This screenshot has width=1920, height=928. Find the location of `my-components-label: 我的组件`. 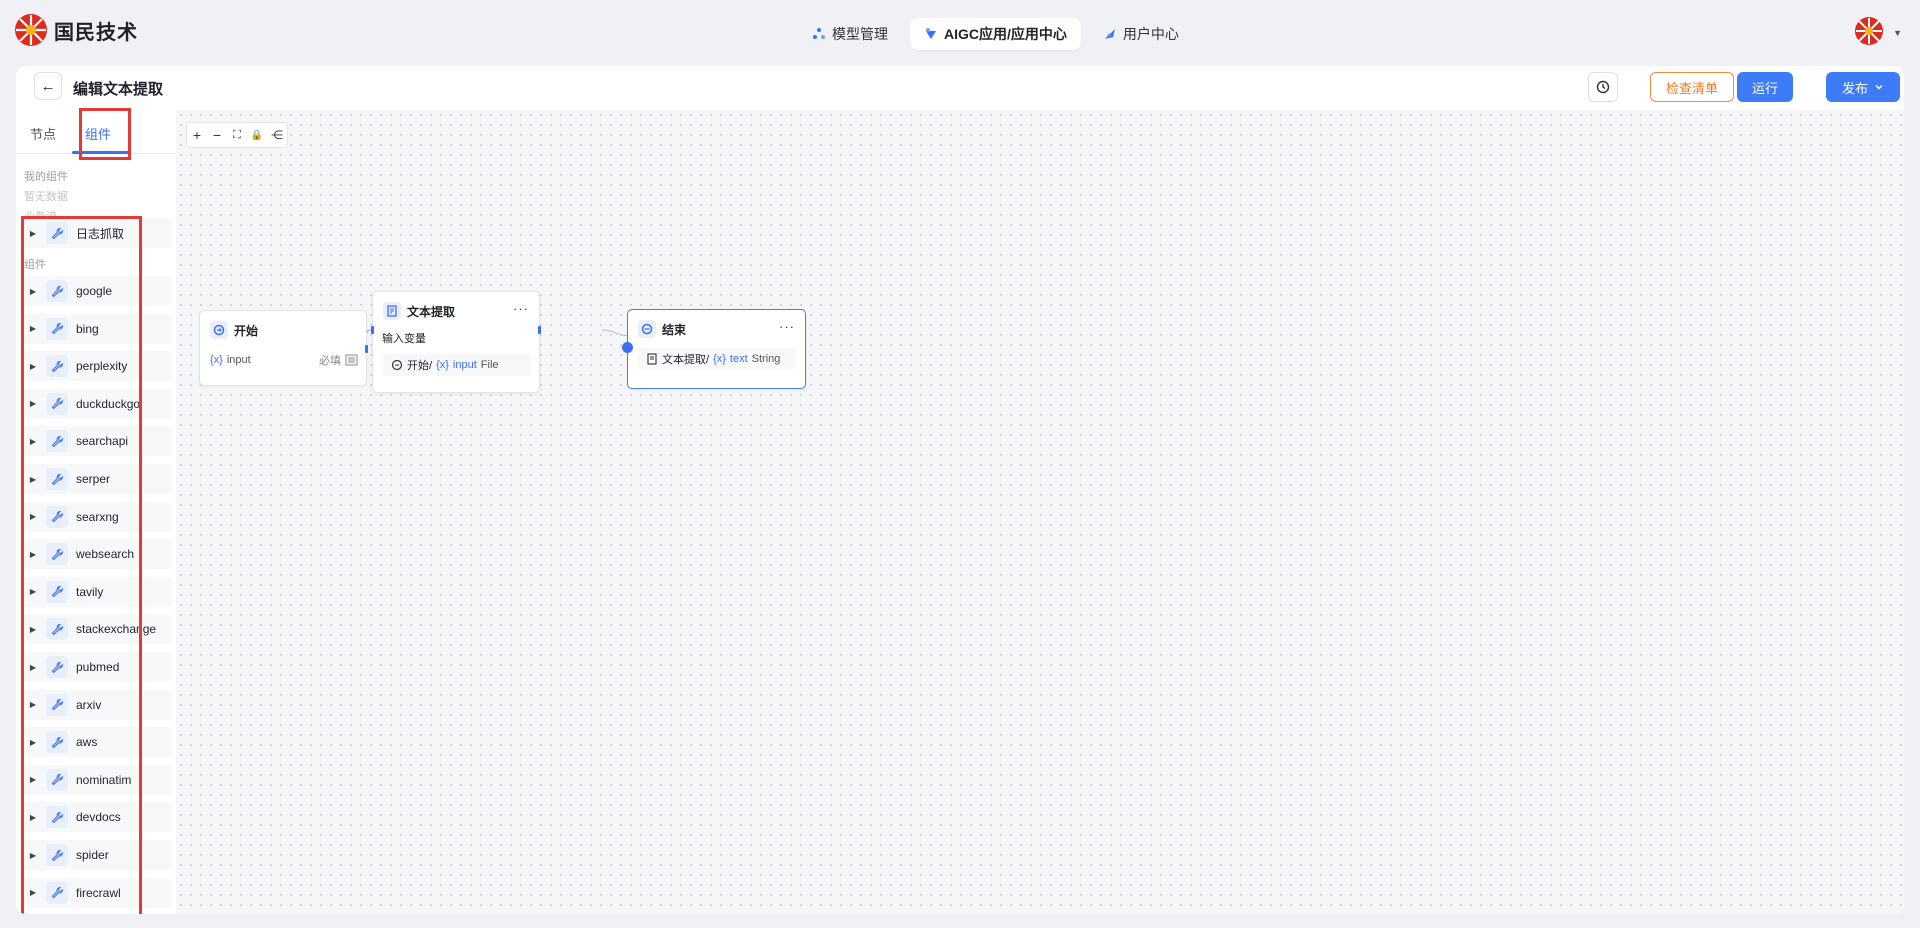

my-components-label: 我的组件 is located at coordinates (46, 177).